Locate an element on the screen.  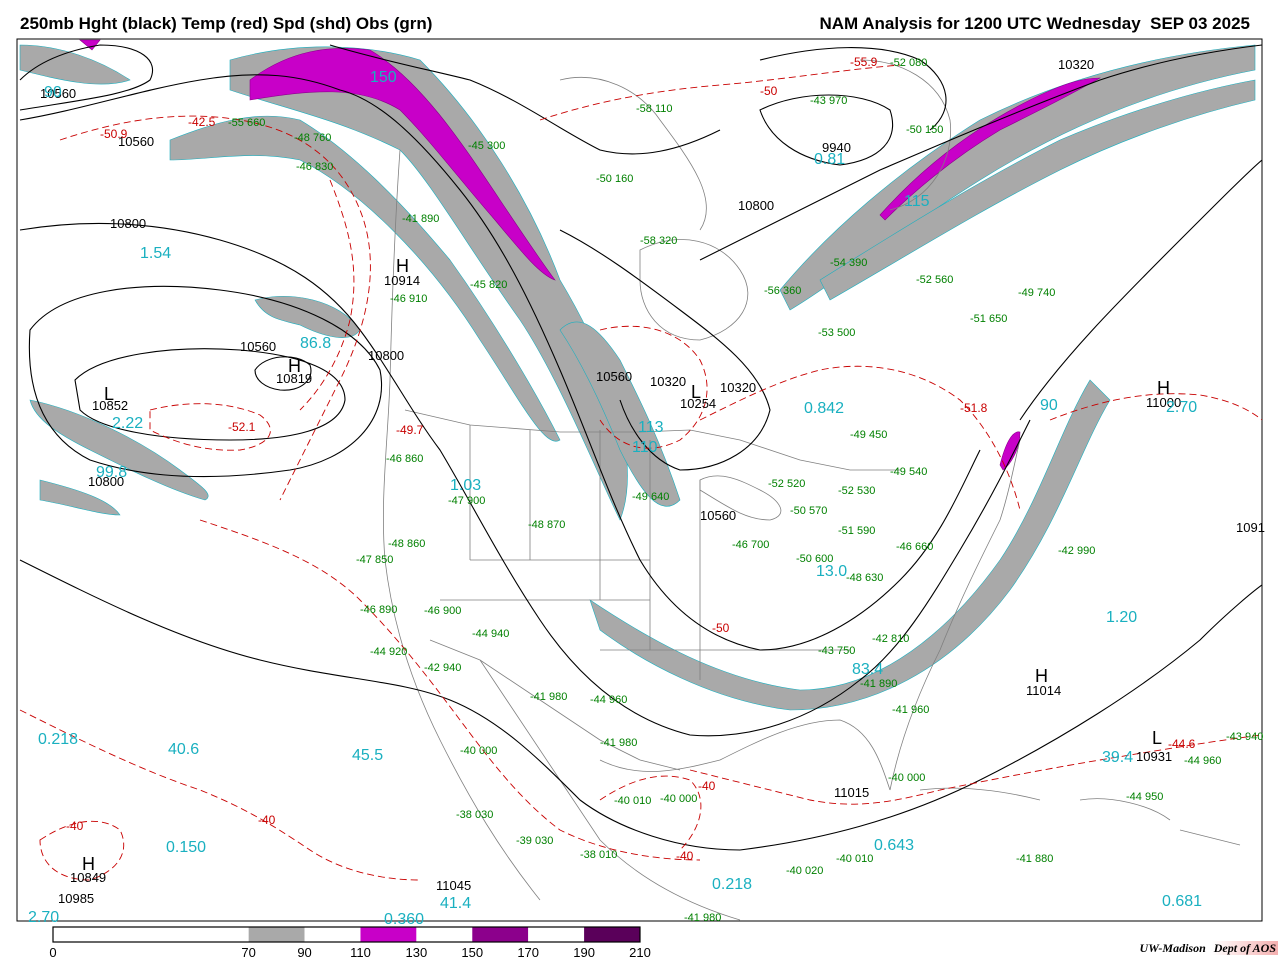
temp-label: -50.9 is located at coordinates (114, 134).